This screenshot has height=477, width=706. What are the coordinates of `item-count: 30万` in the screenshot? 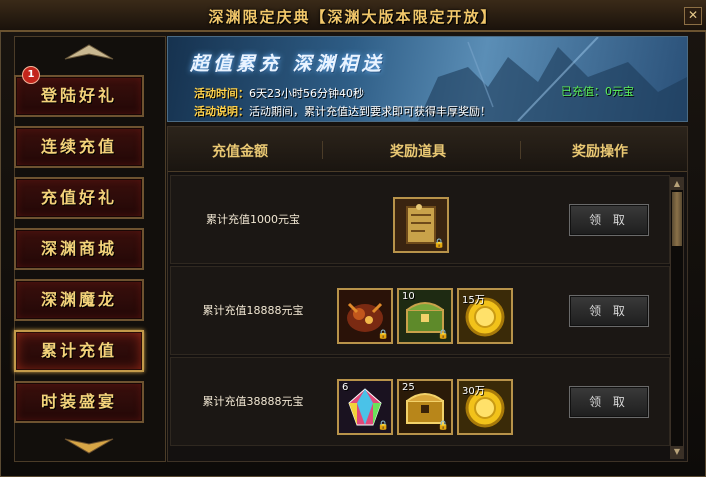 It's located at (473, 391).